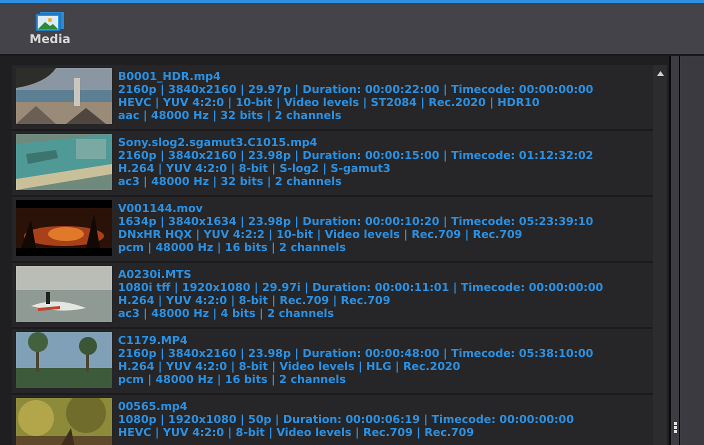  Describe the element at coordinates (321, 234) in the screenshot. I see `media-info: DNxHR HQX | YUV 4:2:2 | 10-bit | Video levels | Rec.709 | Rec.709` at that location.